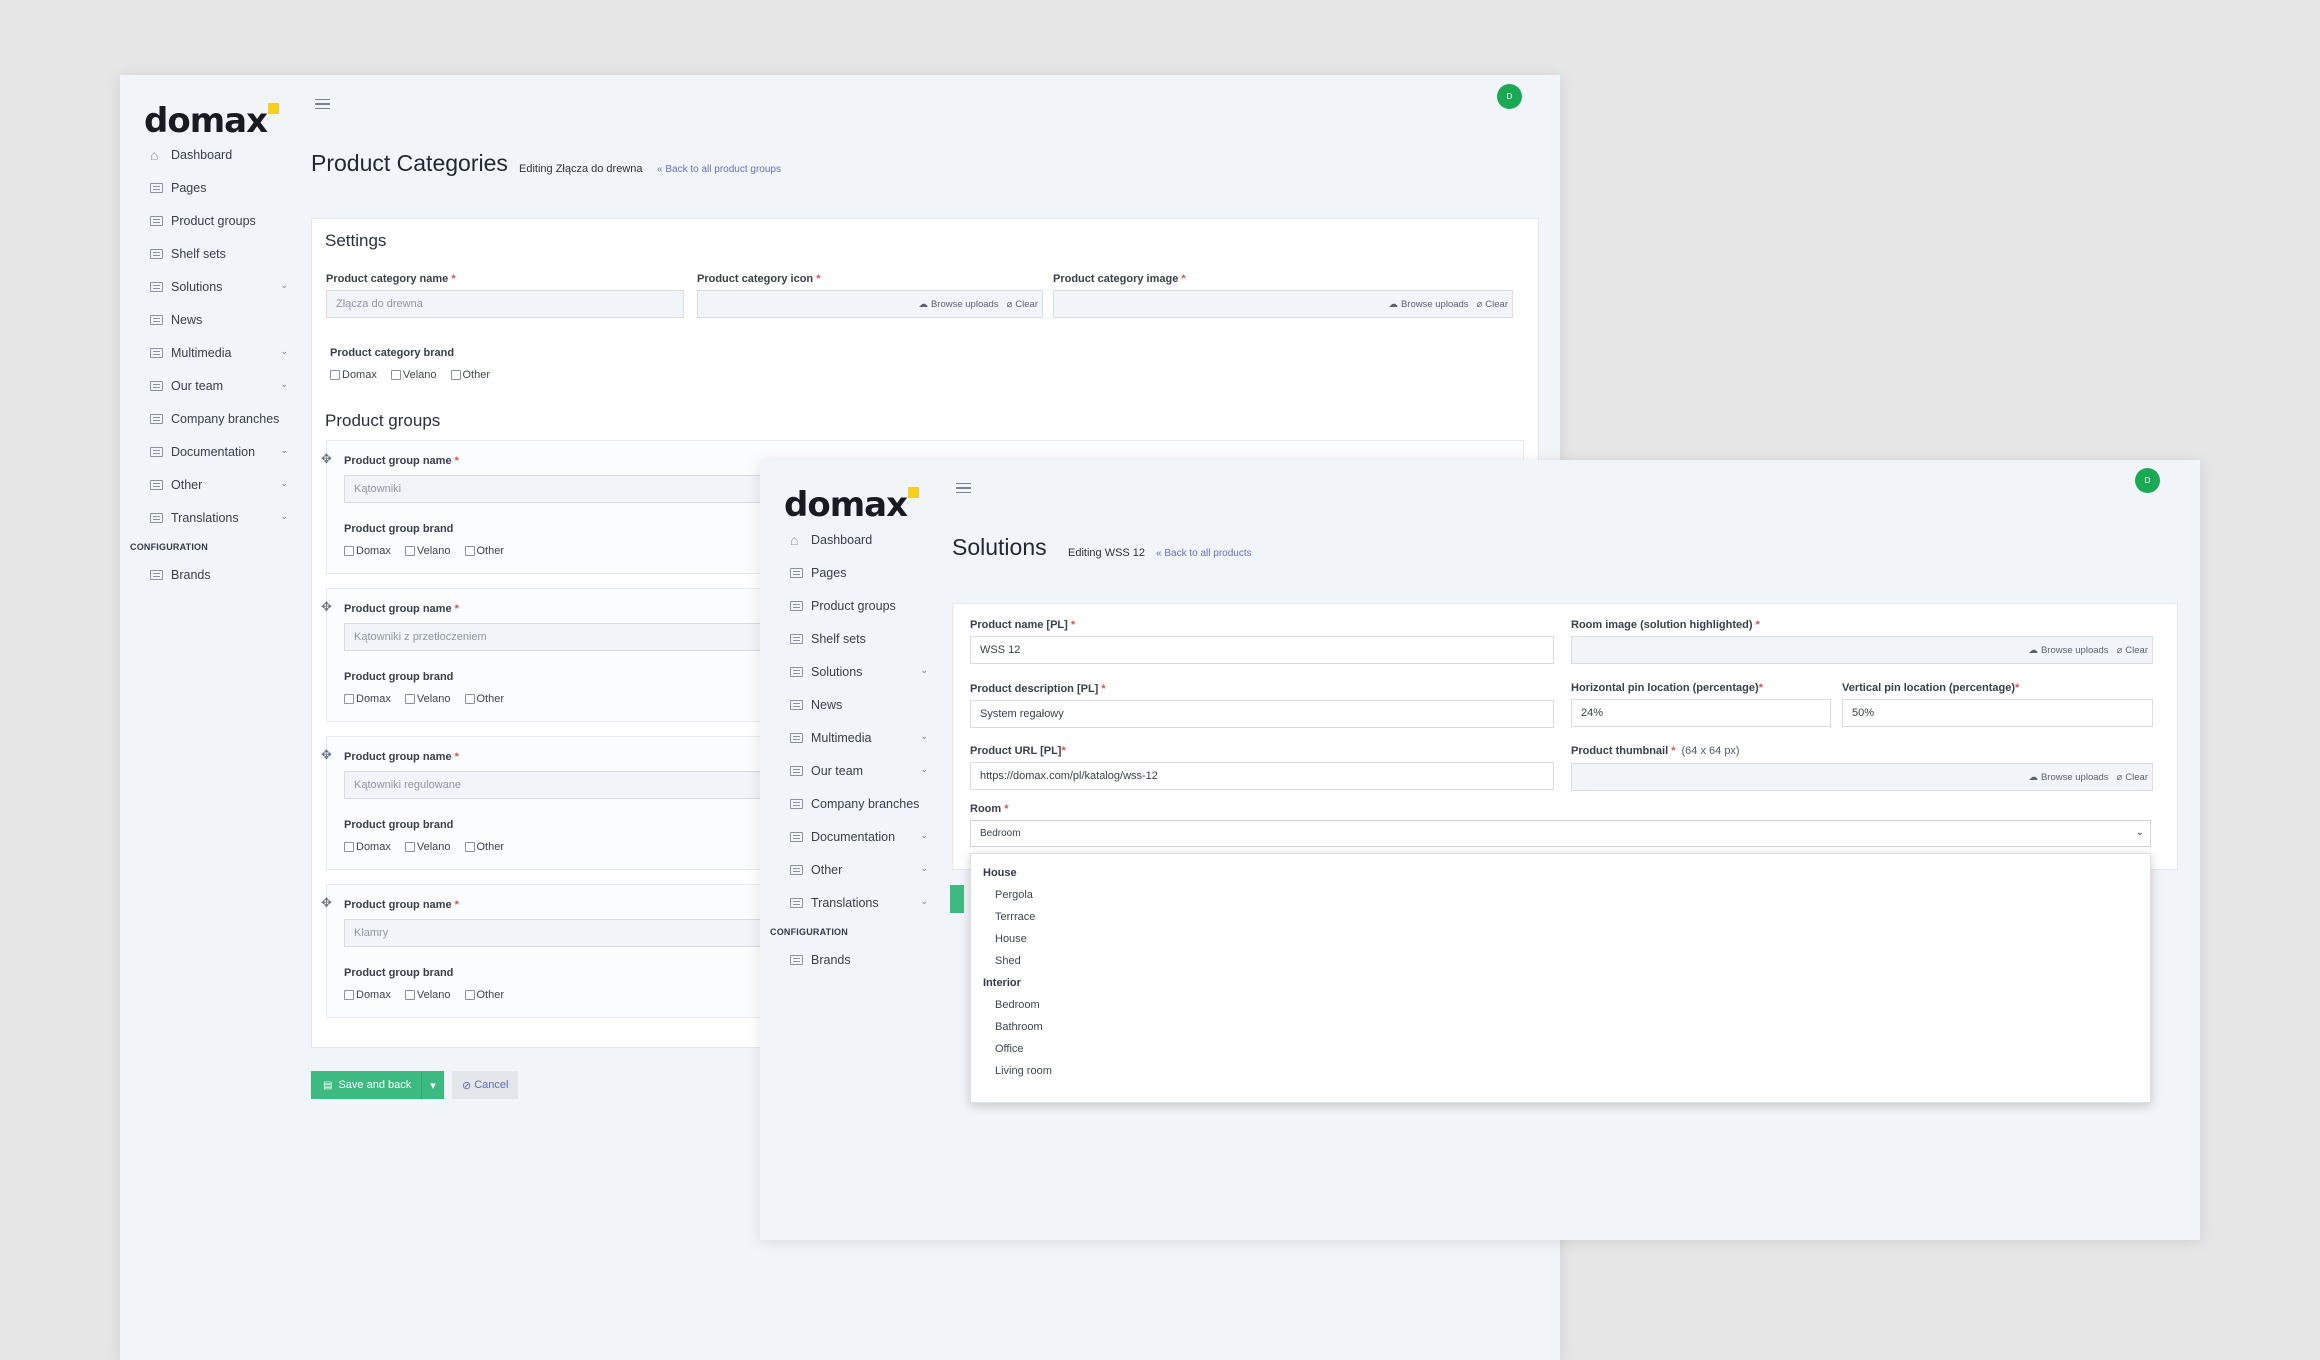 The image size is (2320, 1360). I want to click on room-image-input: ☁ Browse uploads ⌀ Clear, so click(1862, 650).